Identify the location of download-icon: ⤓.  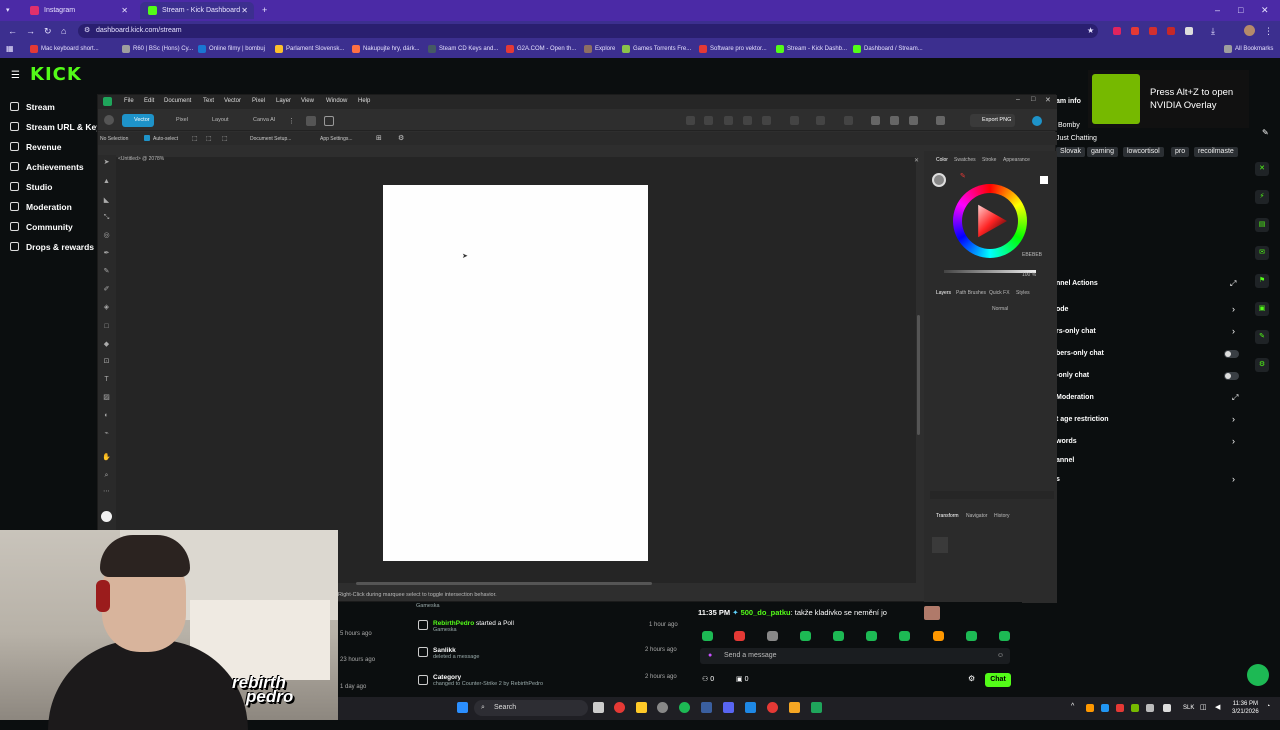
(1213, 31).